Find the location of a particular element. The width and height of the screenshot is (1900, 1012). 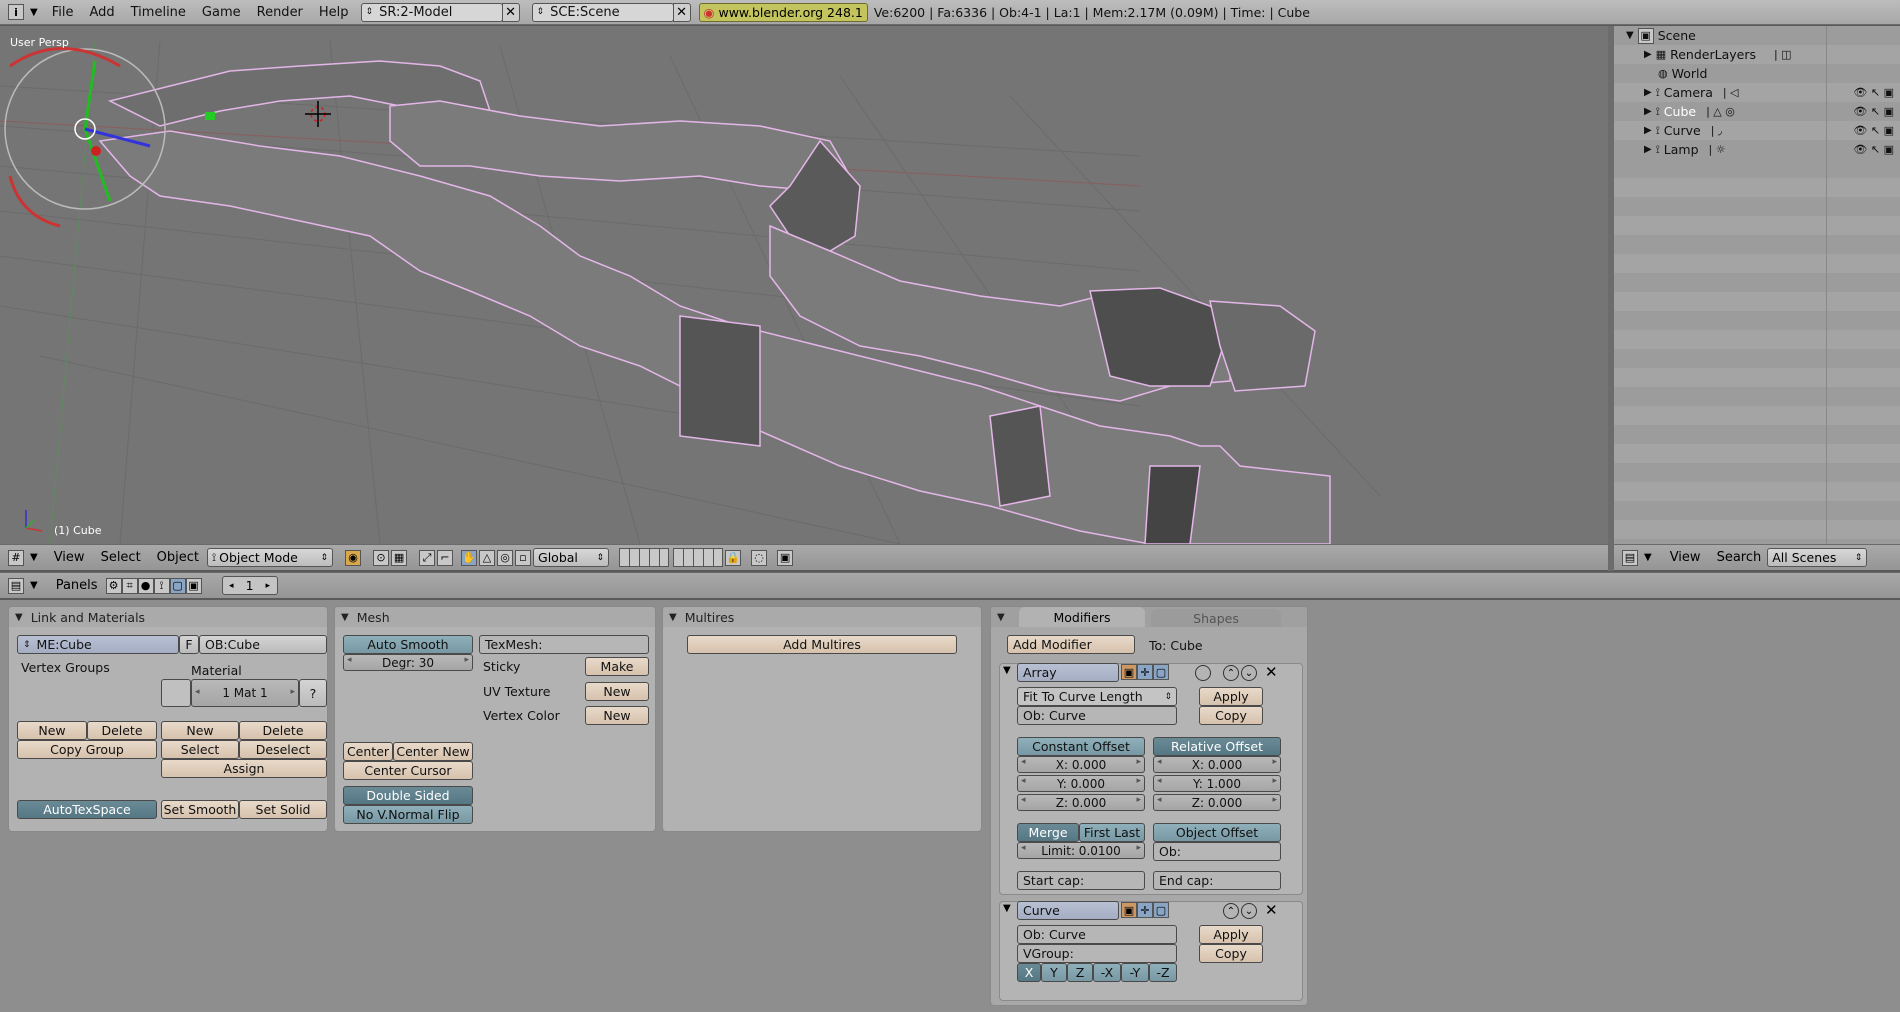

degr-field: ◂ Degr: 30 ▸ is located at coordinates (408, 662).